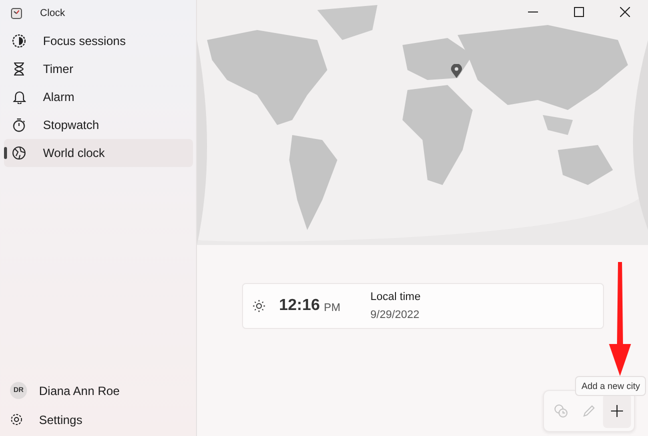 The height and width of the screenshot is (436, 648). Describe the element at coordinates (98, 419) in the screenshot. I see `settings-item: Settings` at that location.